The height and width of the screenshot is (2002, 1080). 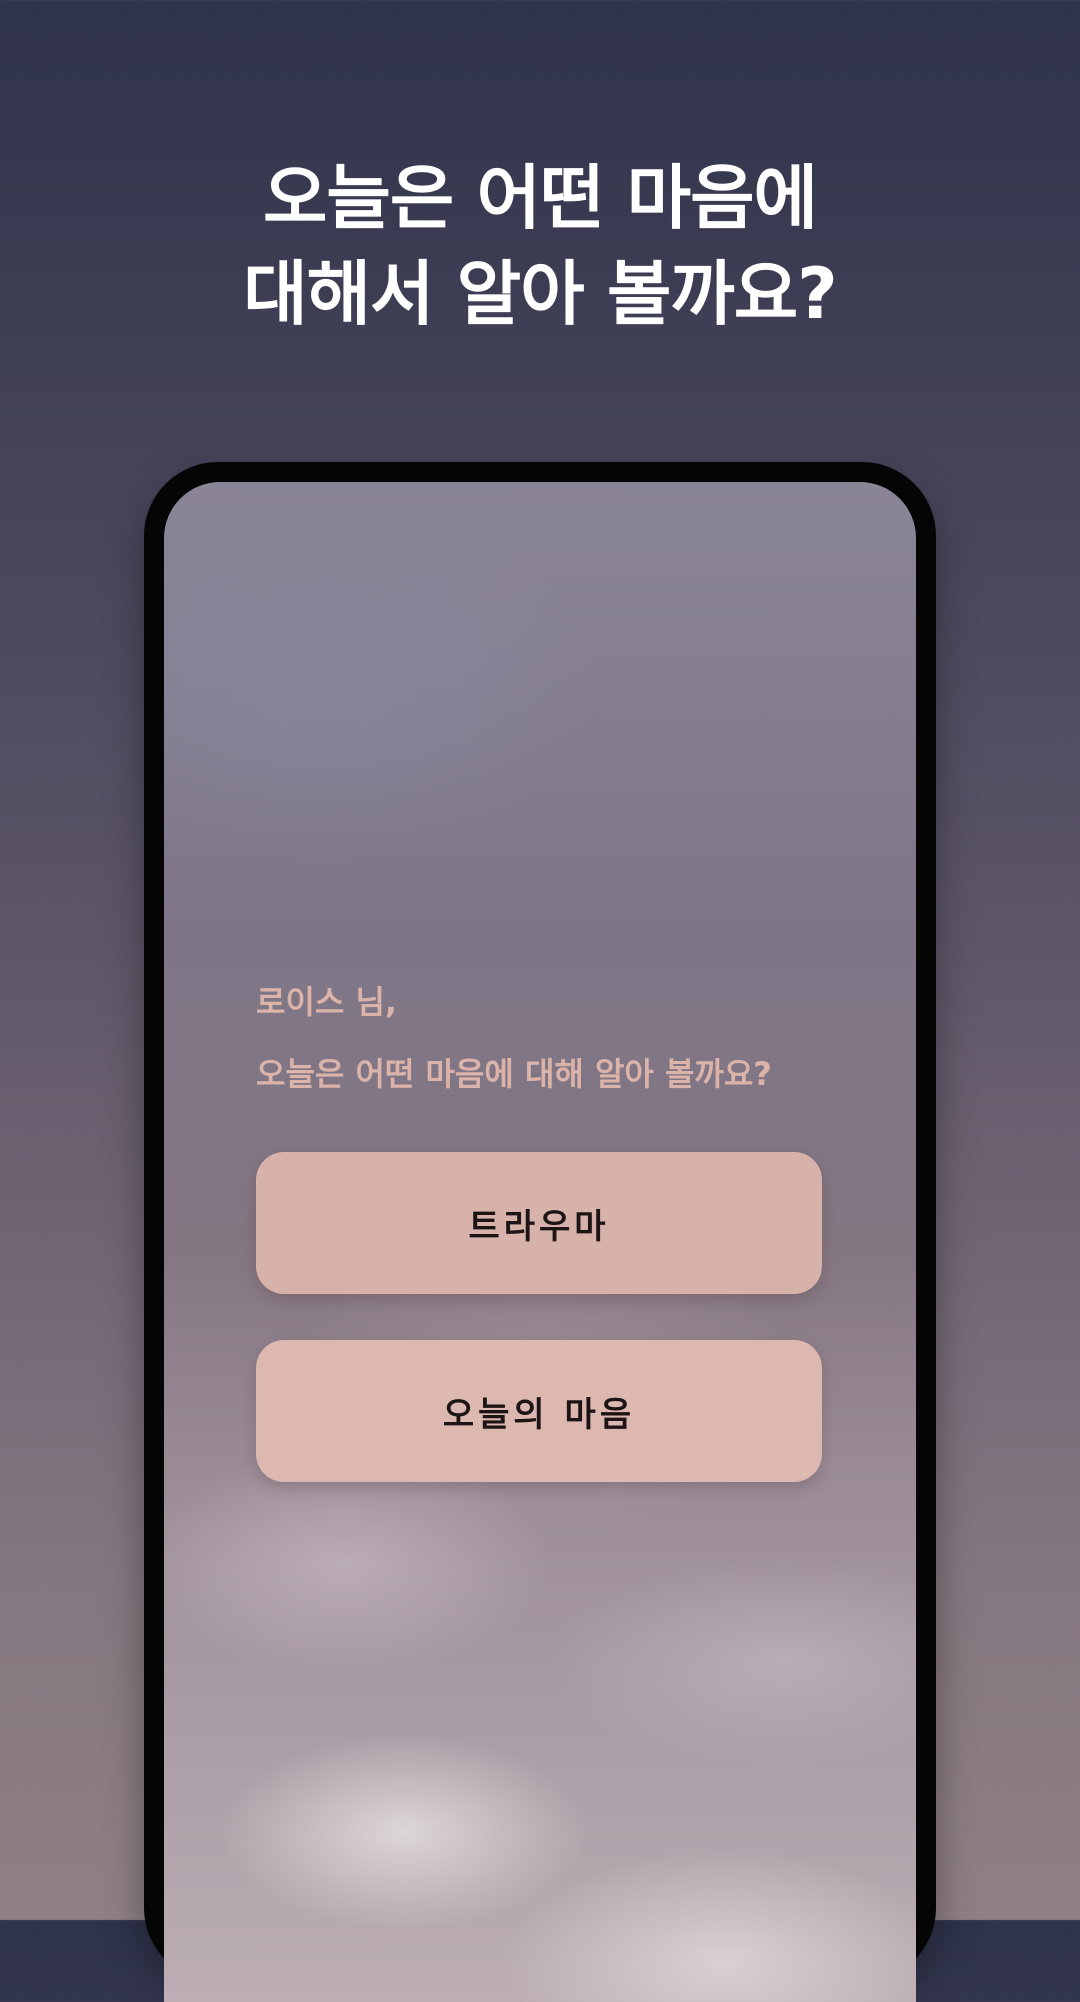 I want to click on trauma-button: 트라우마, so click(x=539, y=1223).